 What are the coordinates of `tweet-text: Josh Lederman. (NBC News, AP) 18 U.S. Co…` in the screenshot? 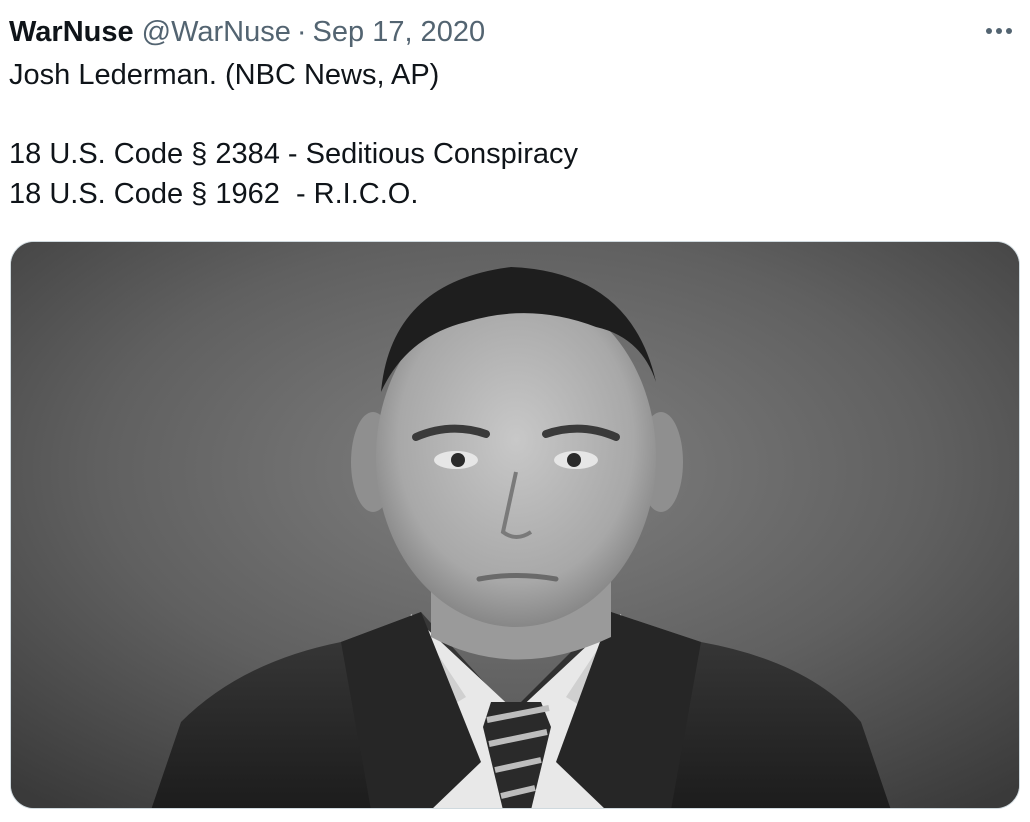 It's located at (293, 135).